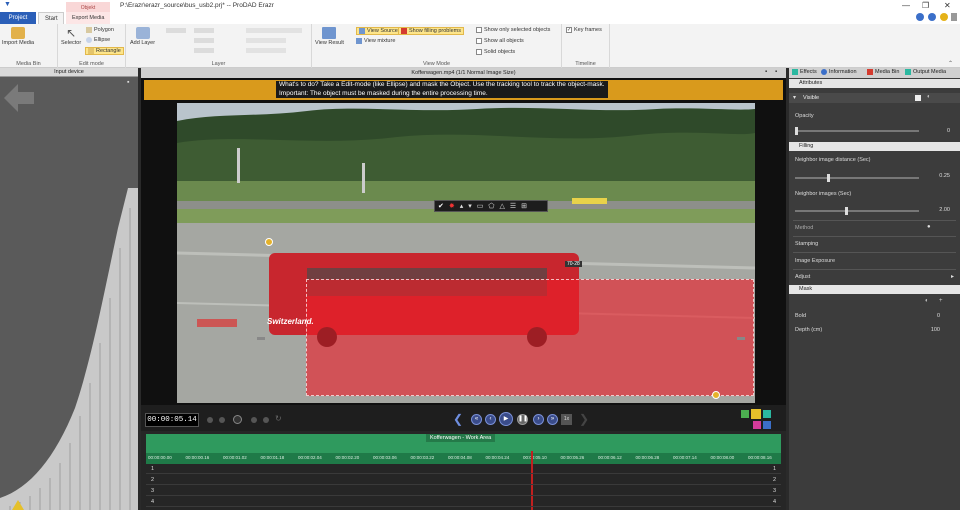 This screenshot has width=960, height=510. Describe the element at coordinates (142, 36) in the screenshot. I see `add-layer-button: Add Layer` at that location.